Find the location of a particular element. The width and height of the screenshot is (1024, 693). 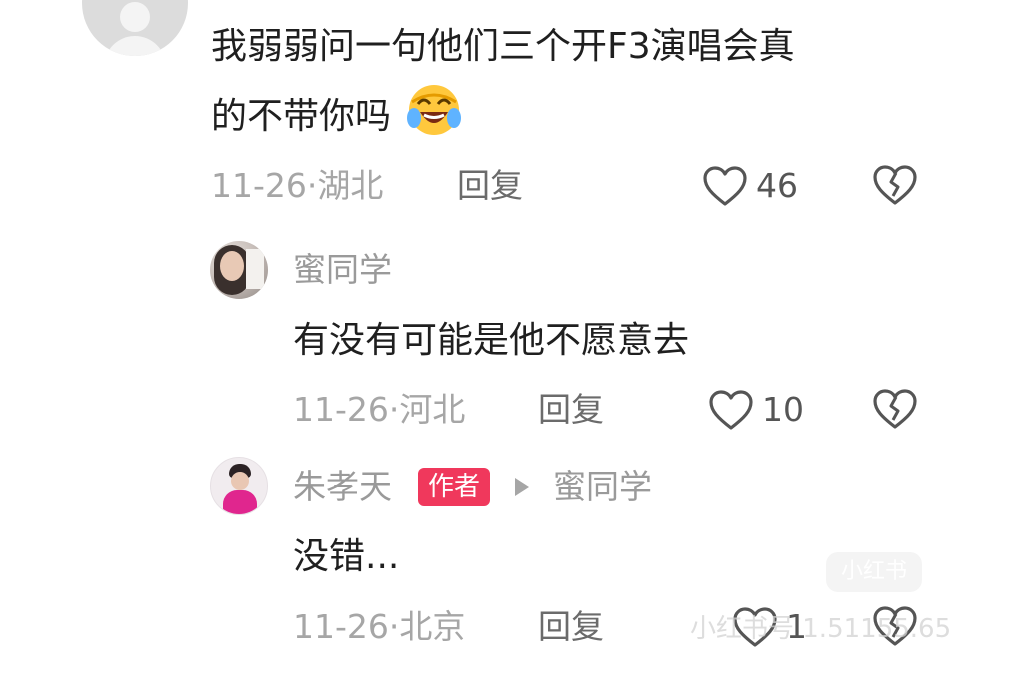

like-count: 10 is located at coordinates (783, 409).